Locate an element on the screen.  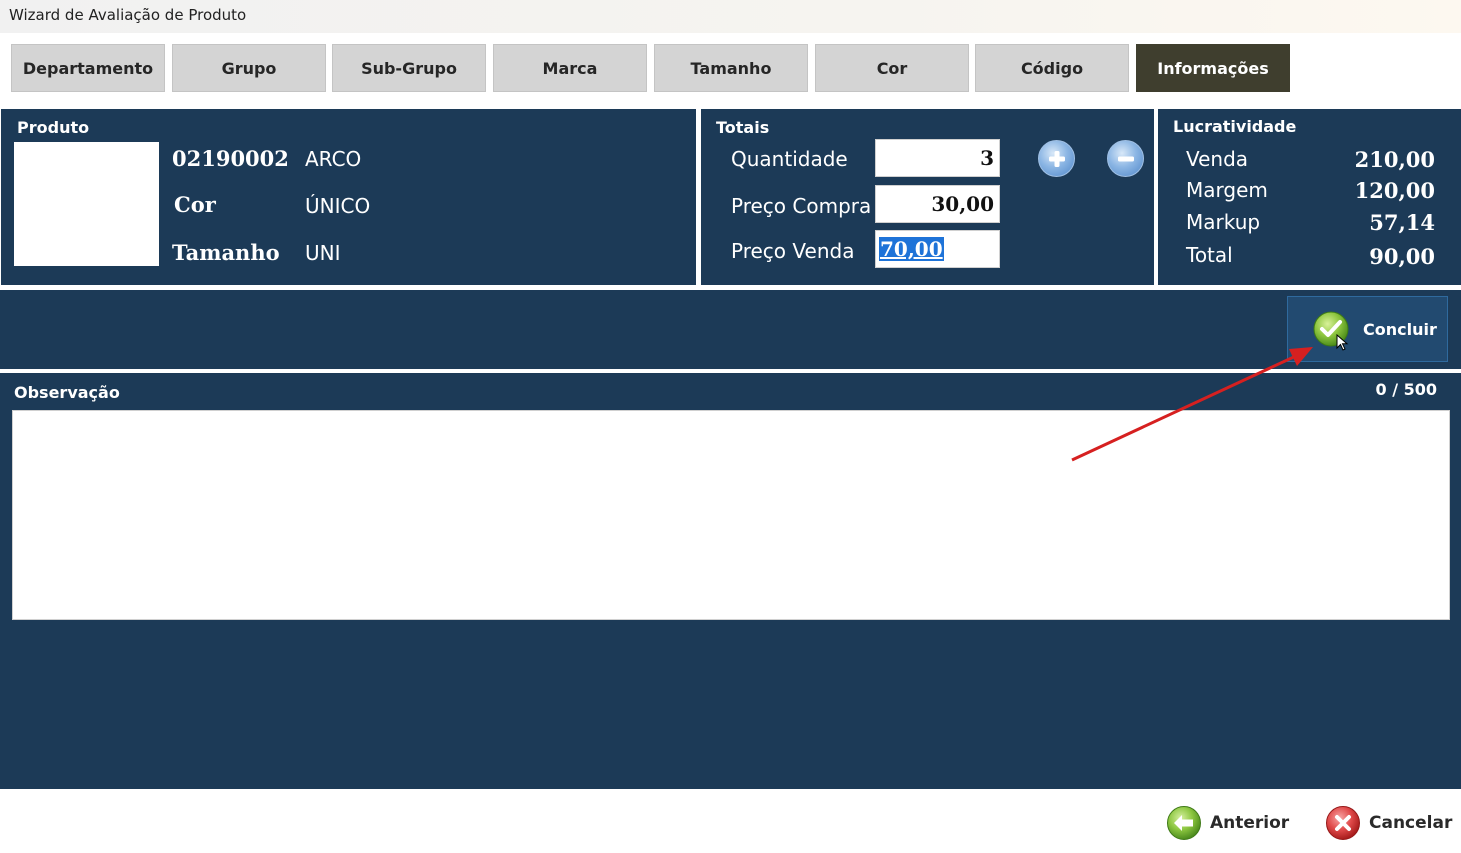
venda-value: 210,00 is located at coordinates (1394, 159).